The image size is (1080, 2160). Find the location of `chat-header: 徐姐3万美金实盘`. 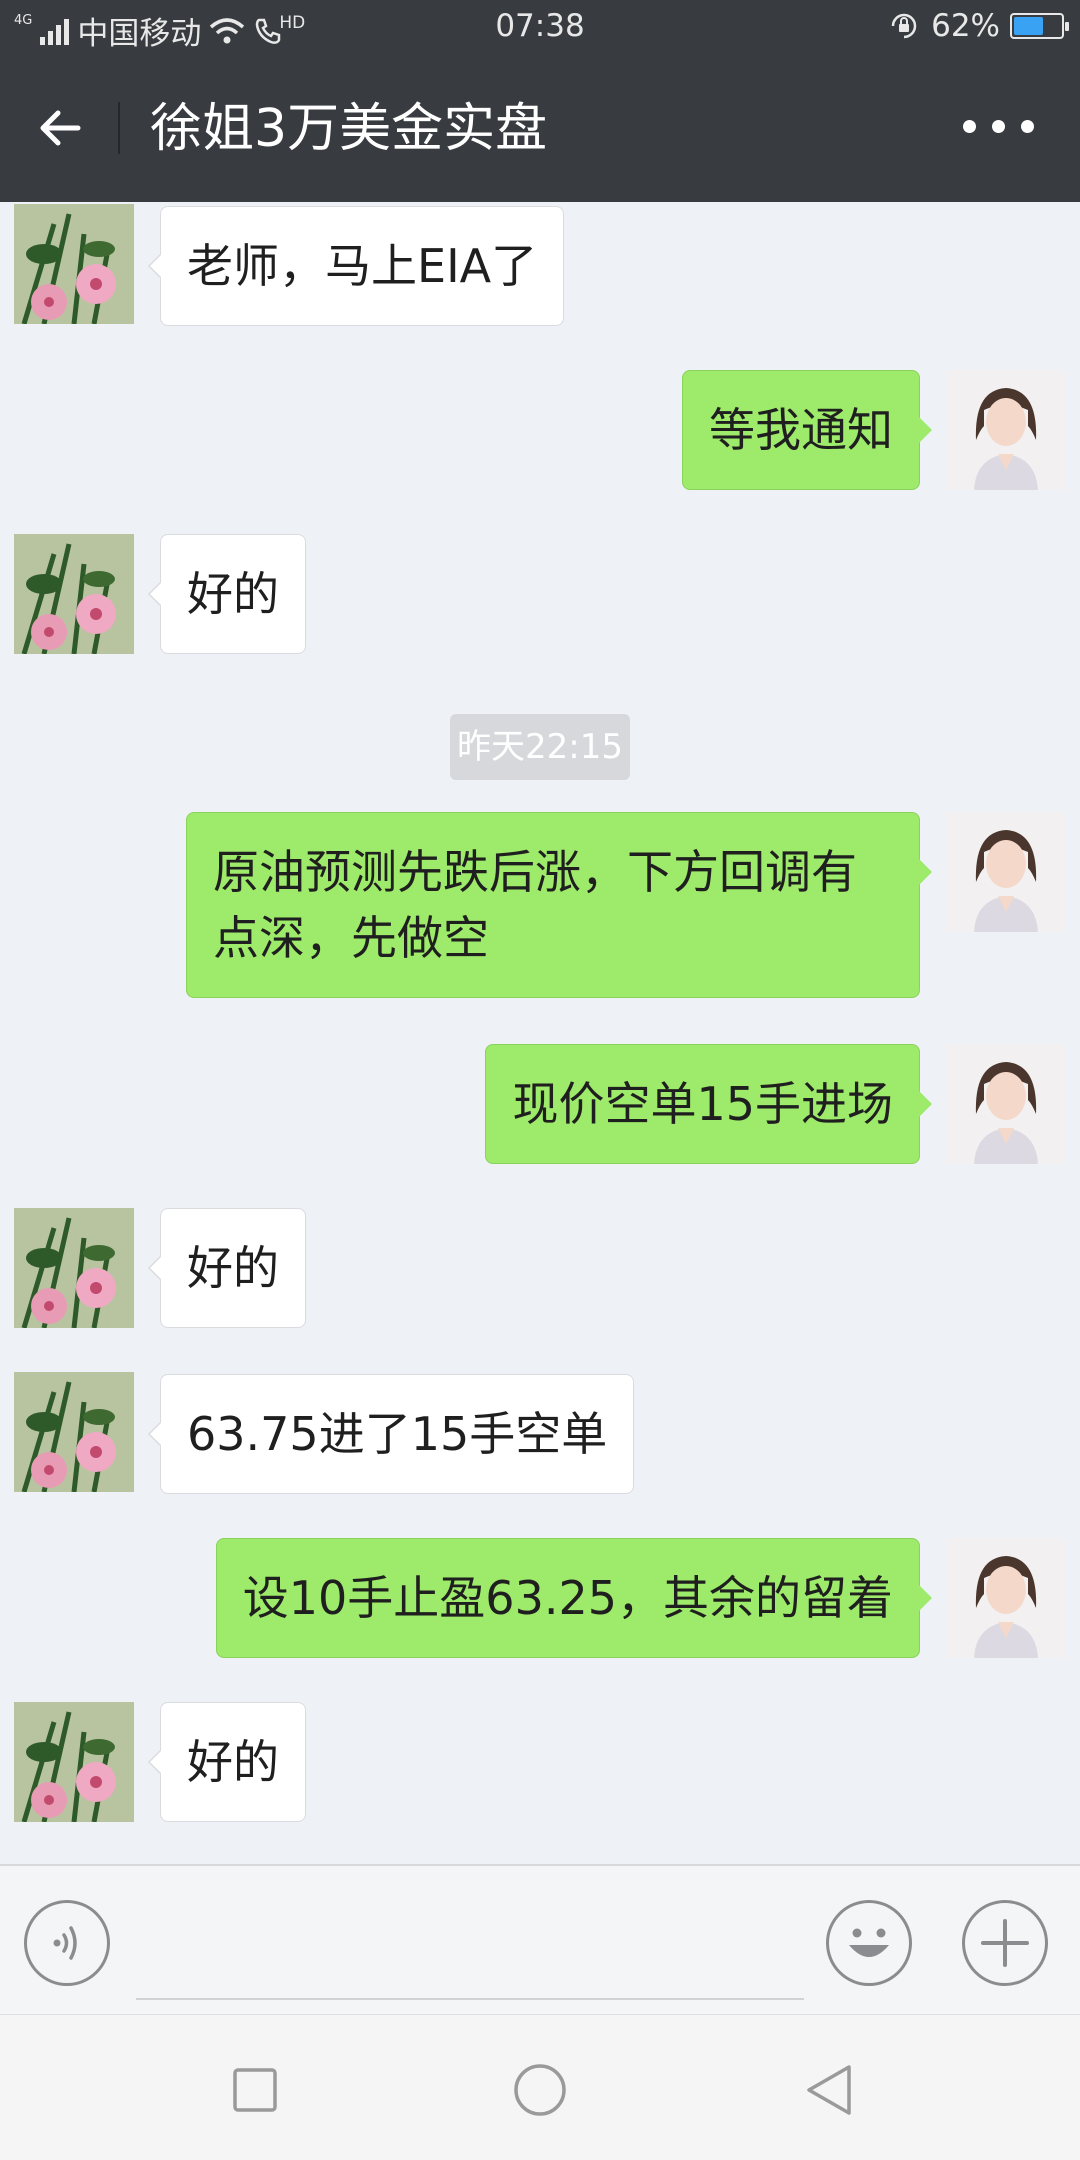

chat-header: 徐姐3万美金实盘 is located at coordinates (540, 128).